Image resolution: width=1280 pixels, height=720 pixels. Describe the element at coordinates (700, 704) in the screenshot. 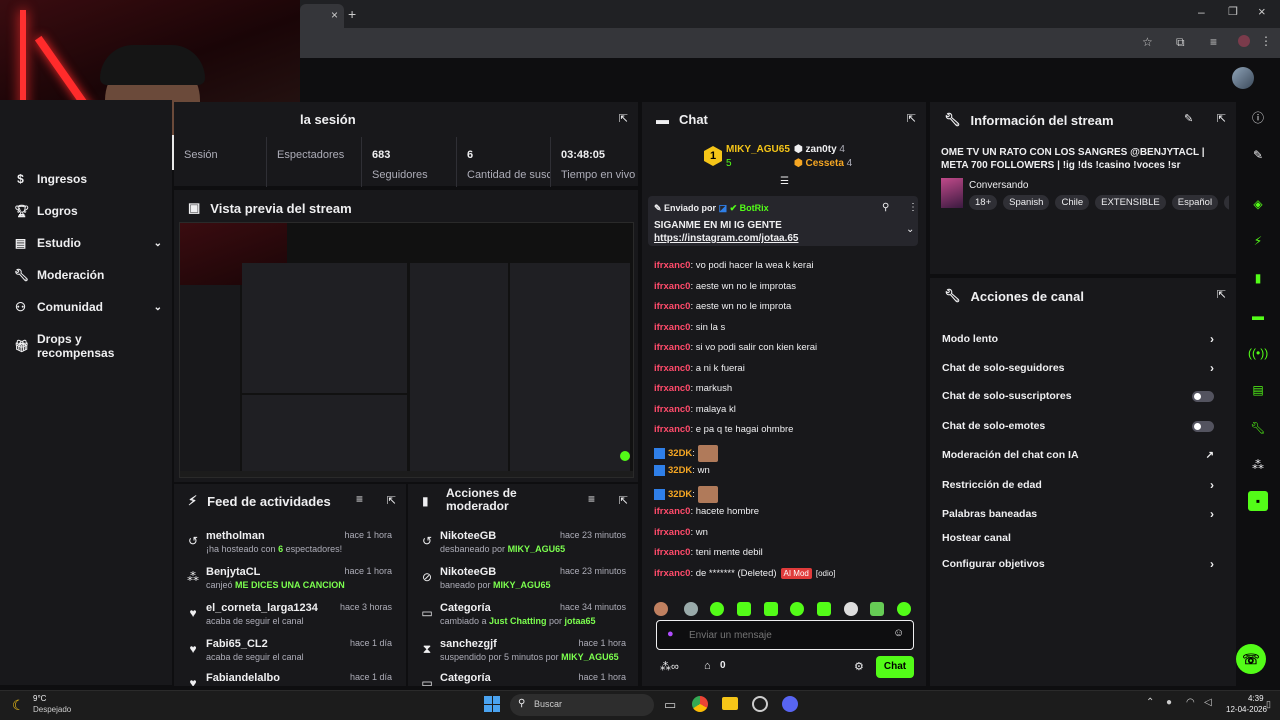

I see `chrome-icon` at that location.